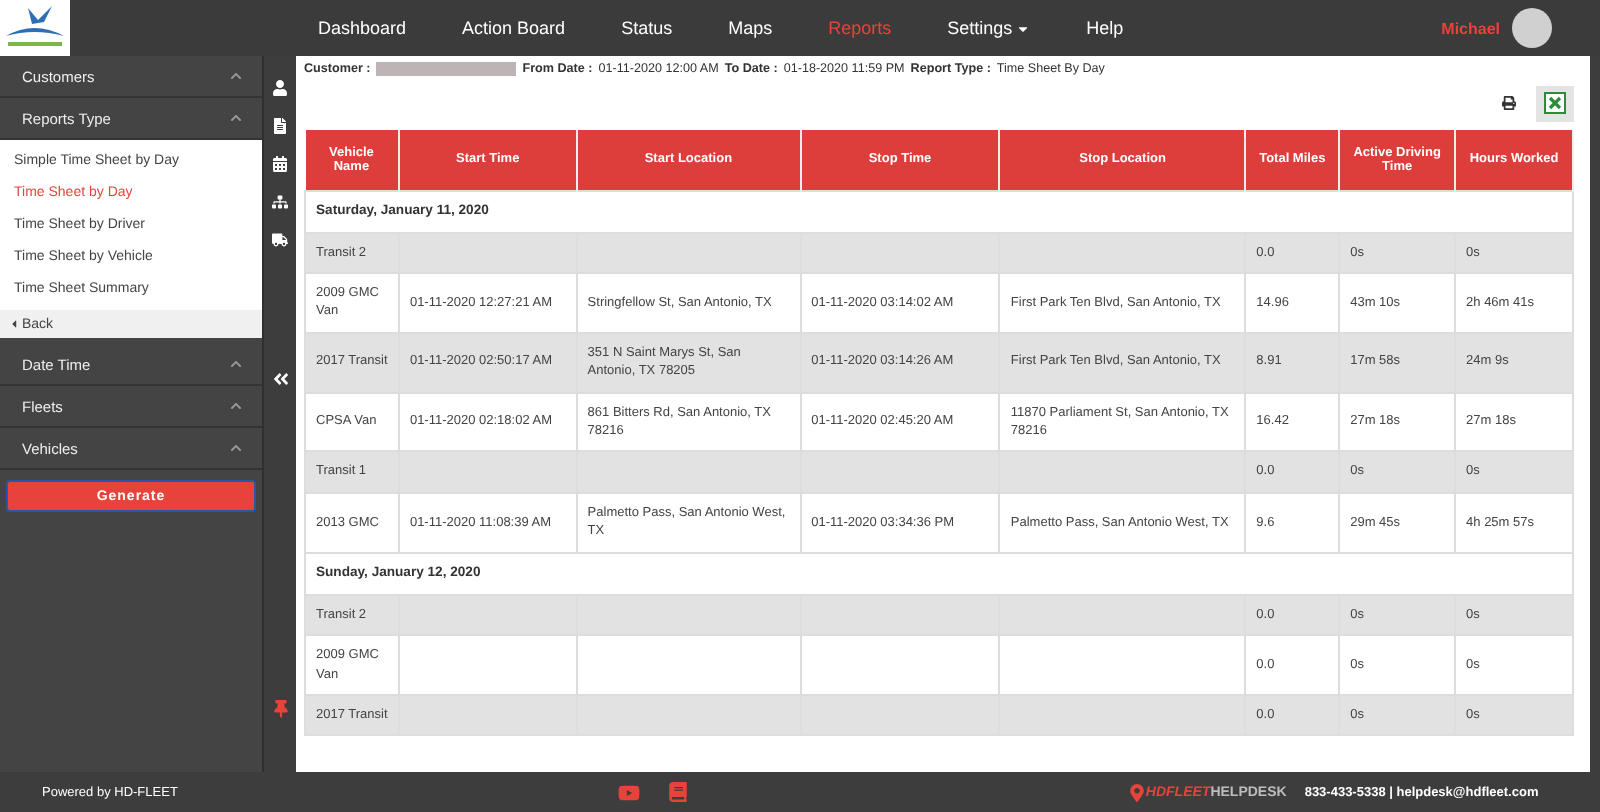  Describe the element at coordinates (649, 28) in the screenshot. I see `nav-link: Status` at that location.